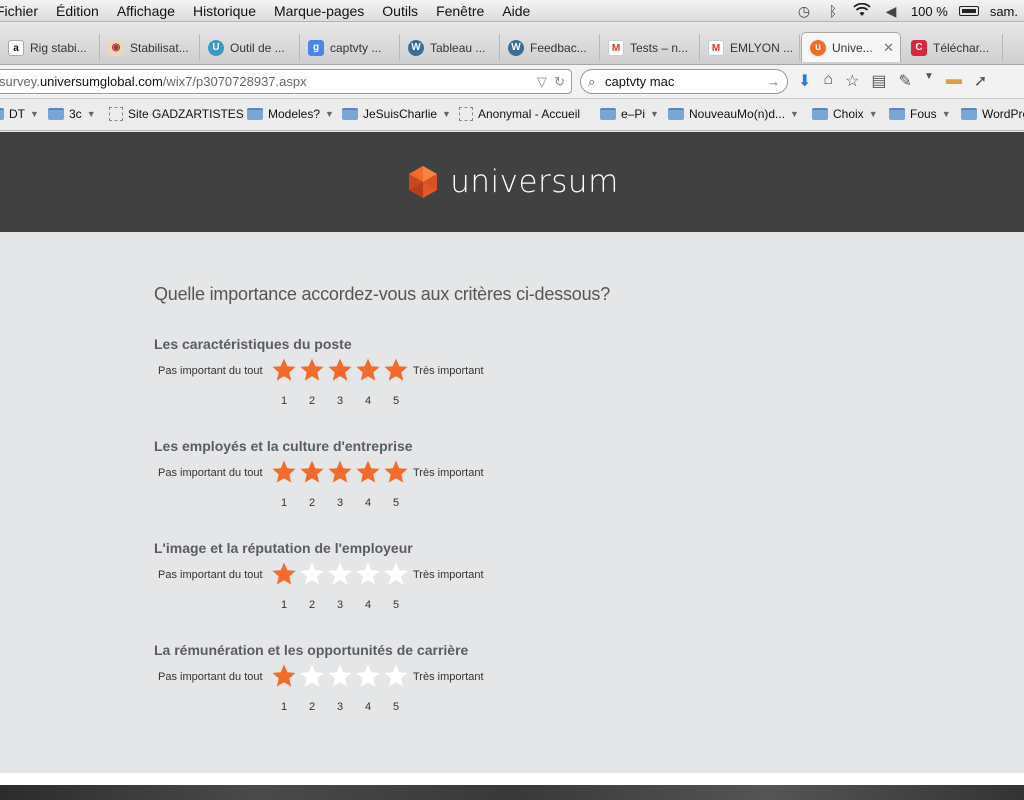 This screenshot has width=1024, height=800. What do you see at coordinates (72, 114) in the screenshot?
I see `bookmark-3c: 3c ▼` at bounding box center [72, 114].